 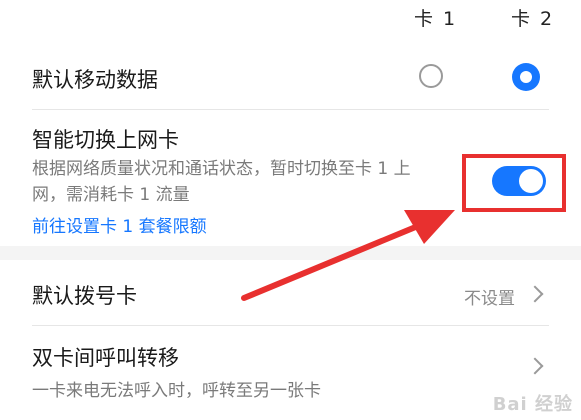 I want to click on smart-switch-toggle, so click(x=519, y=181).